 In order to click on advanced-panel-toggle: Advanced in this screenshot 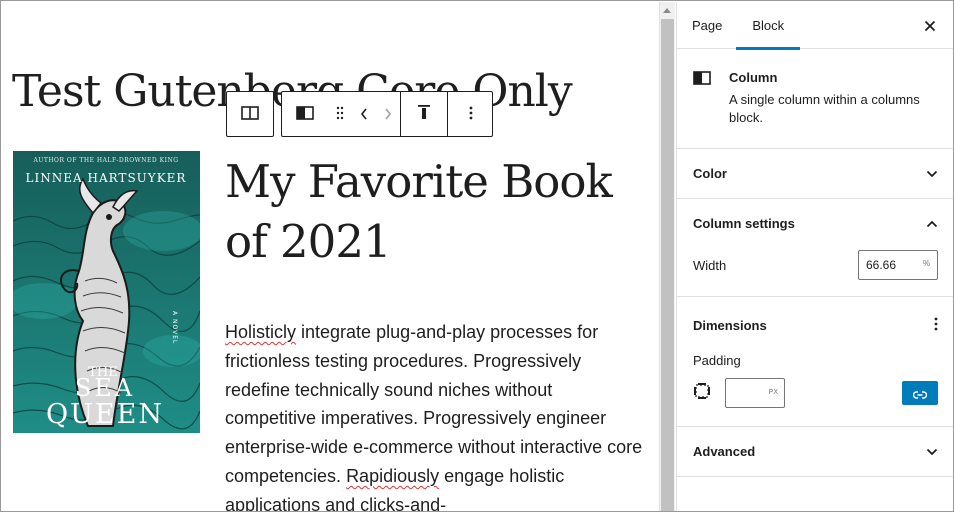, I will do `click(815, 451)`.